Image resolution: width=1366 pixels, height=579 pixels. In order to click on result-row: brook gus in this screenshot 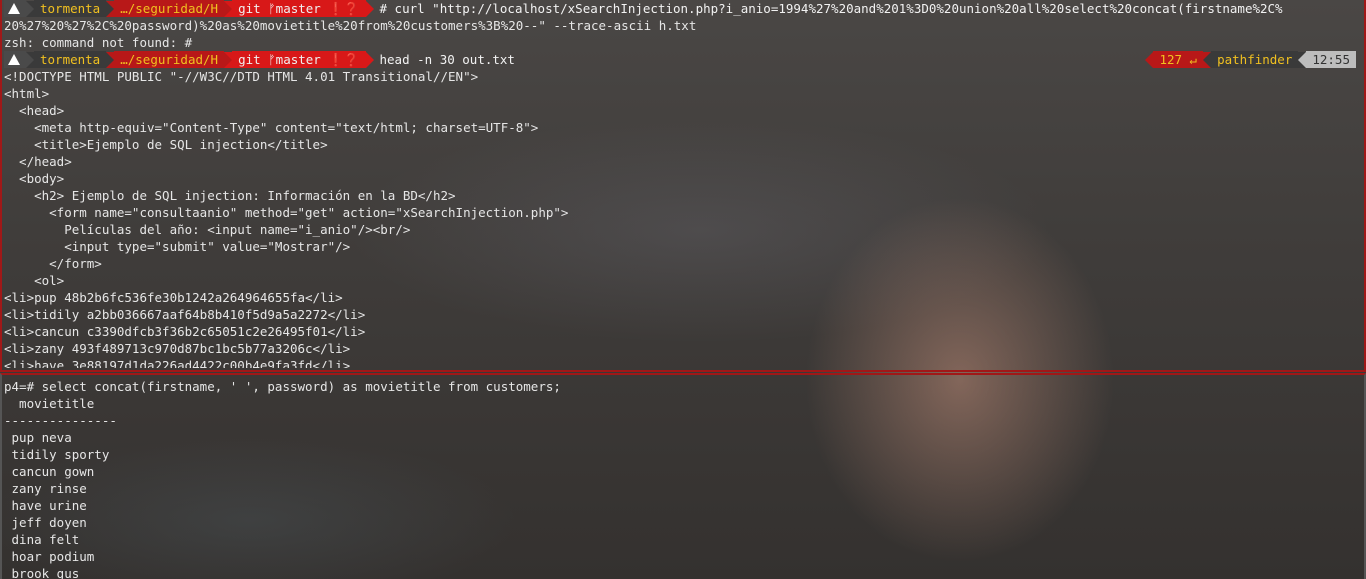, I will do `click(42, 572)`.